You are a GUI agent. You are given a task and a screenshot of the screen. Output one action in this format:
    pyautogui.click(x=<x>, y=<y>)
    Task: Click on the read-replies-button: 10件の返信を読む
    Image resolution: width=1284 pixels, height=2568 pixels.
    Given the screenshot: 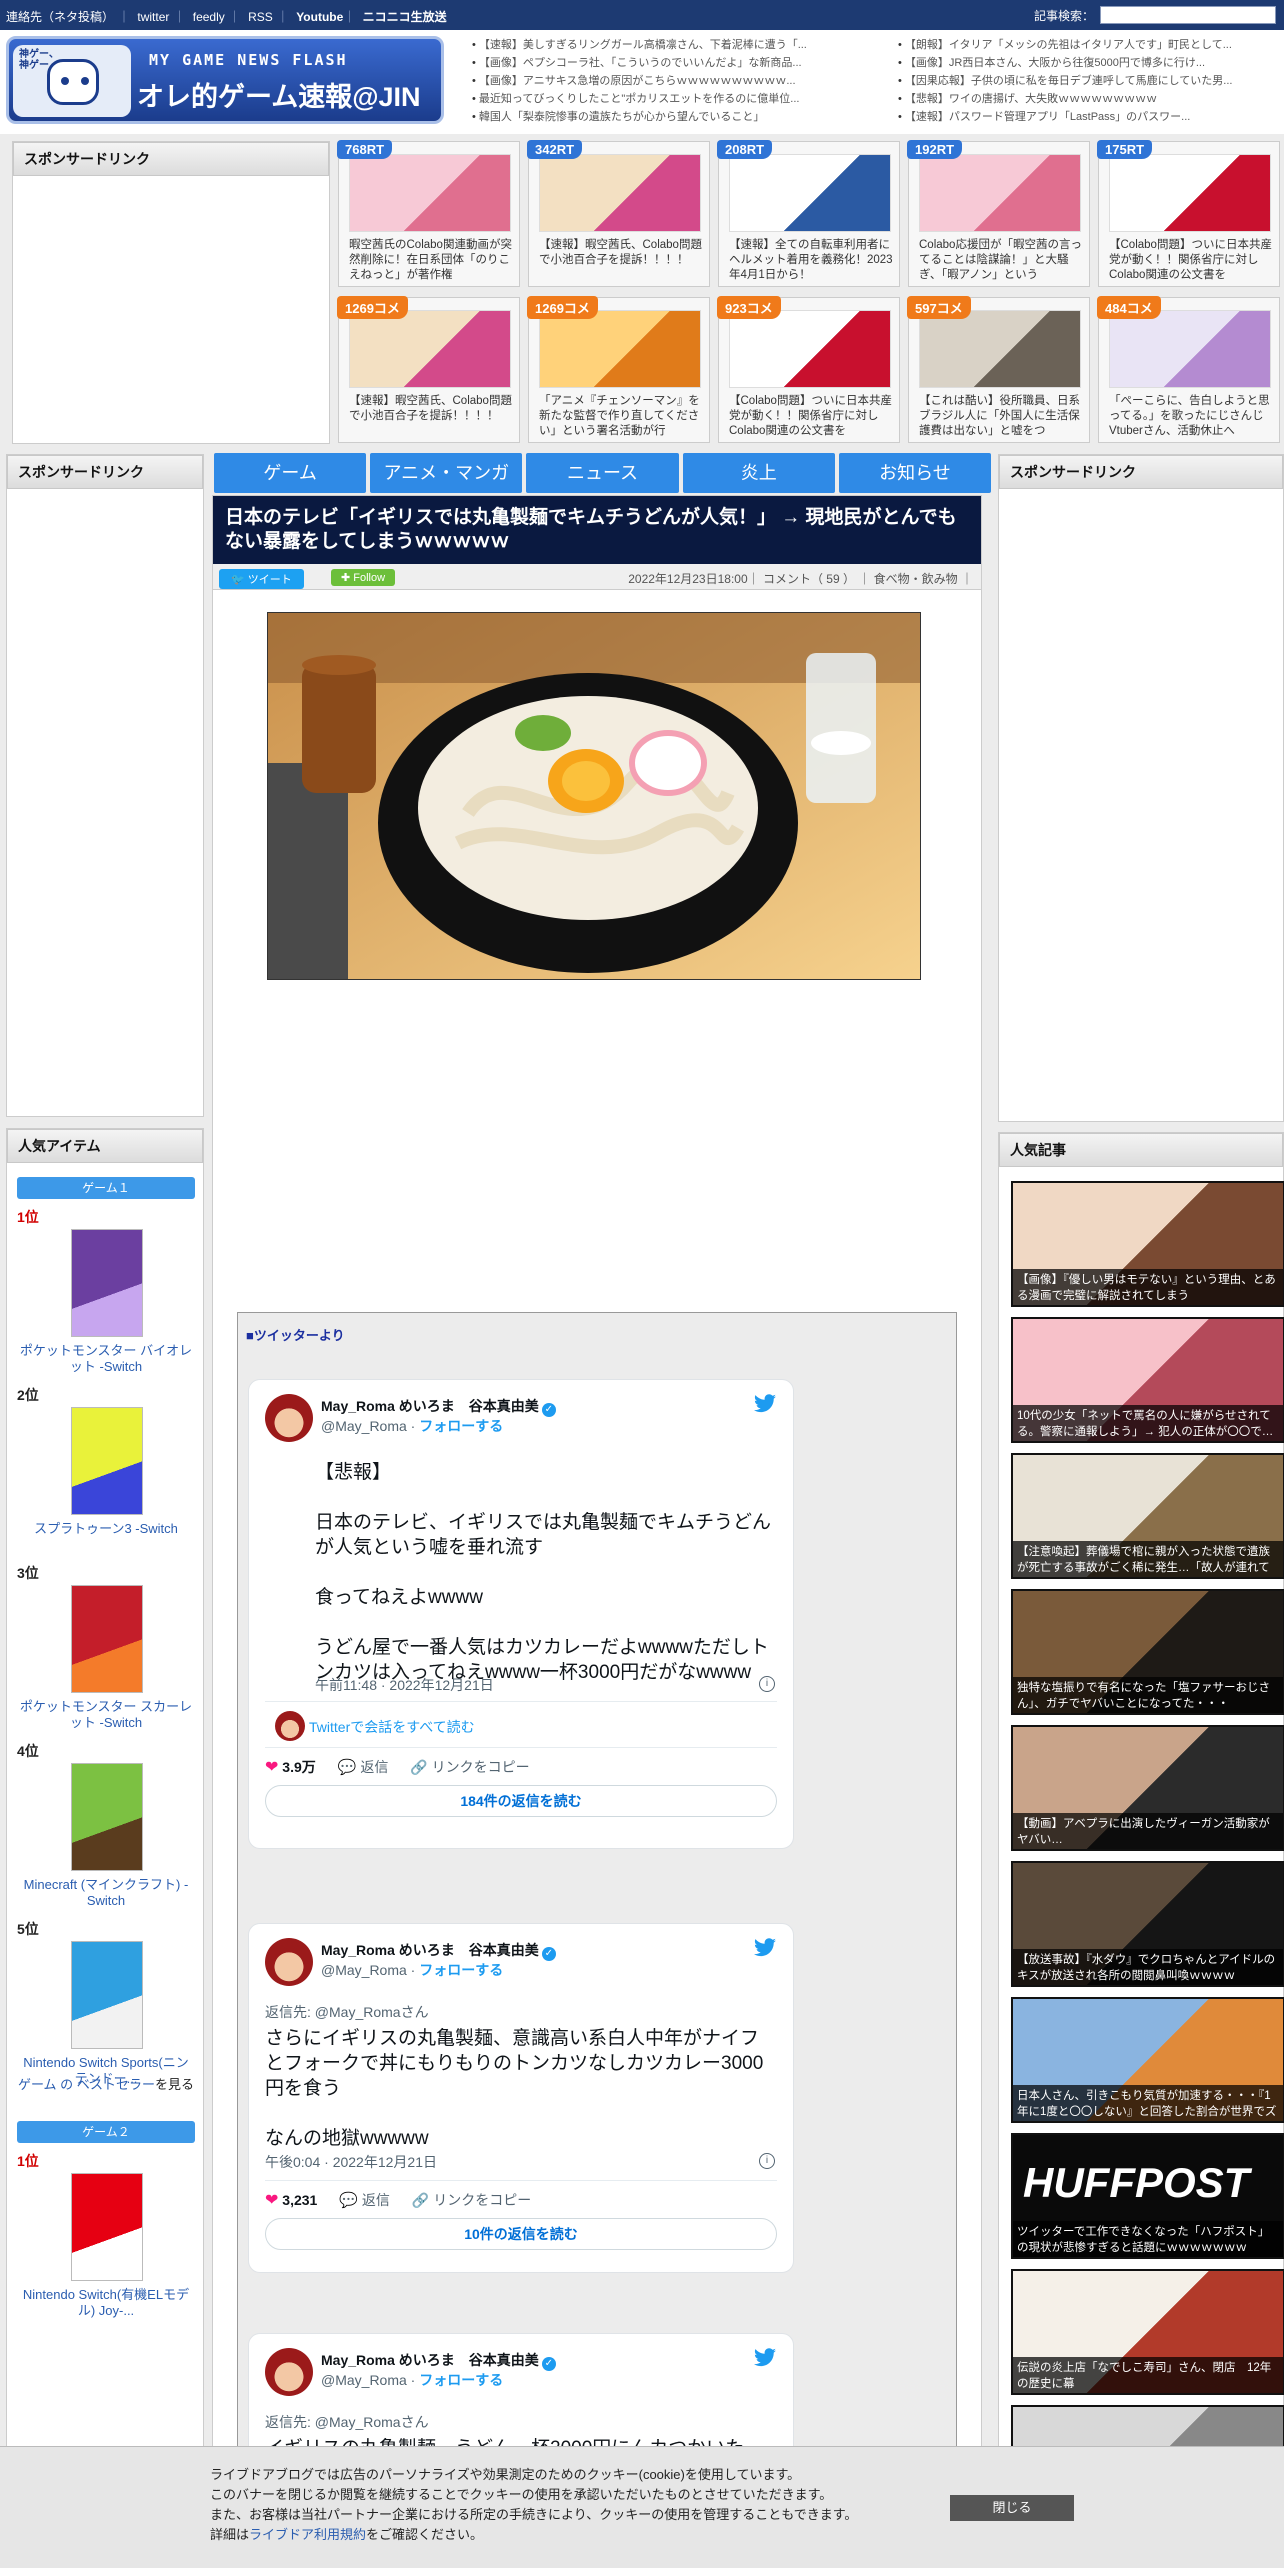 What is the action you would take?
    pyautogui.click(x=521, y=2234)
    